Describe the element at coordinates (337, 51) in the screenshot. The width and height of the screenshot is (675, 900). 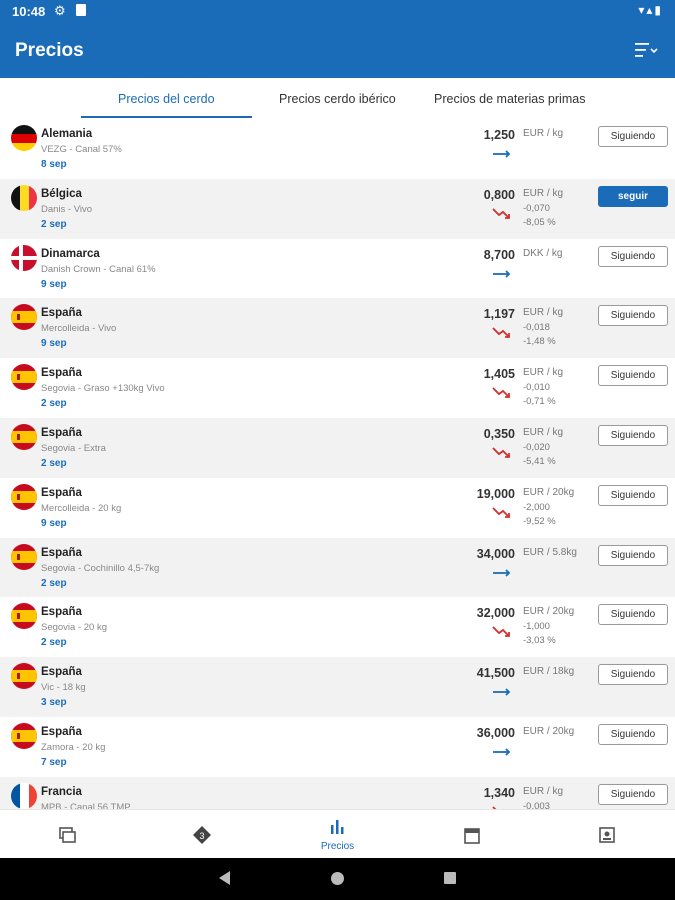
I see `app-bar: Precios` at that location.